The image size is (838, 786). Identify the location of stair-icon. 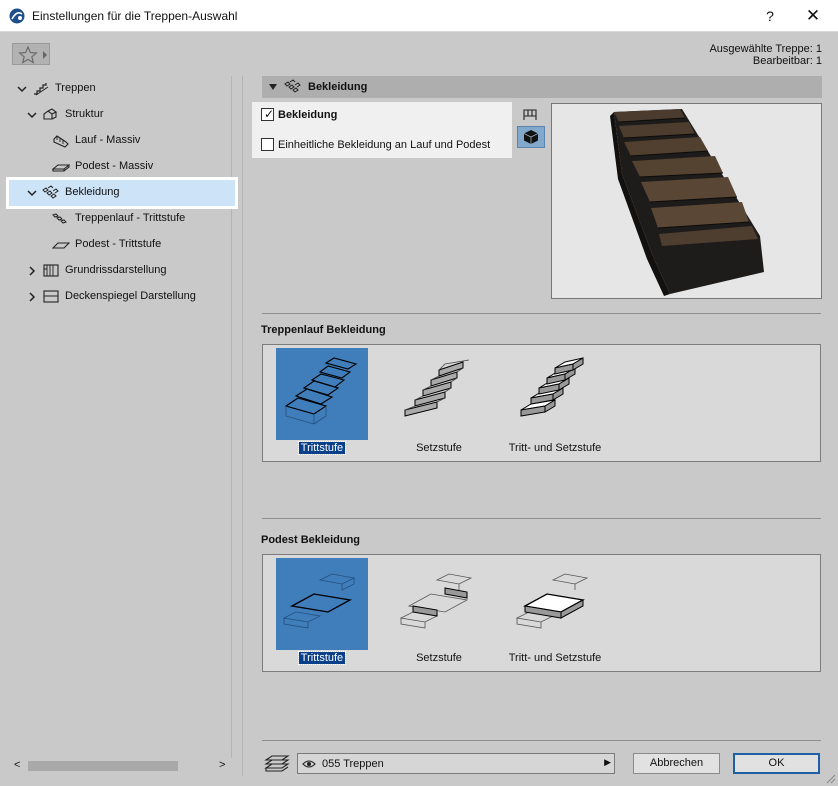
(41, 89).